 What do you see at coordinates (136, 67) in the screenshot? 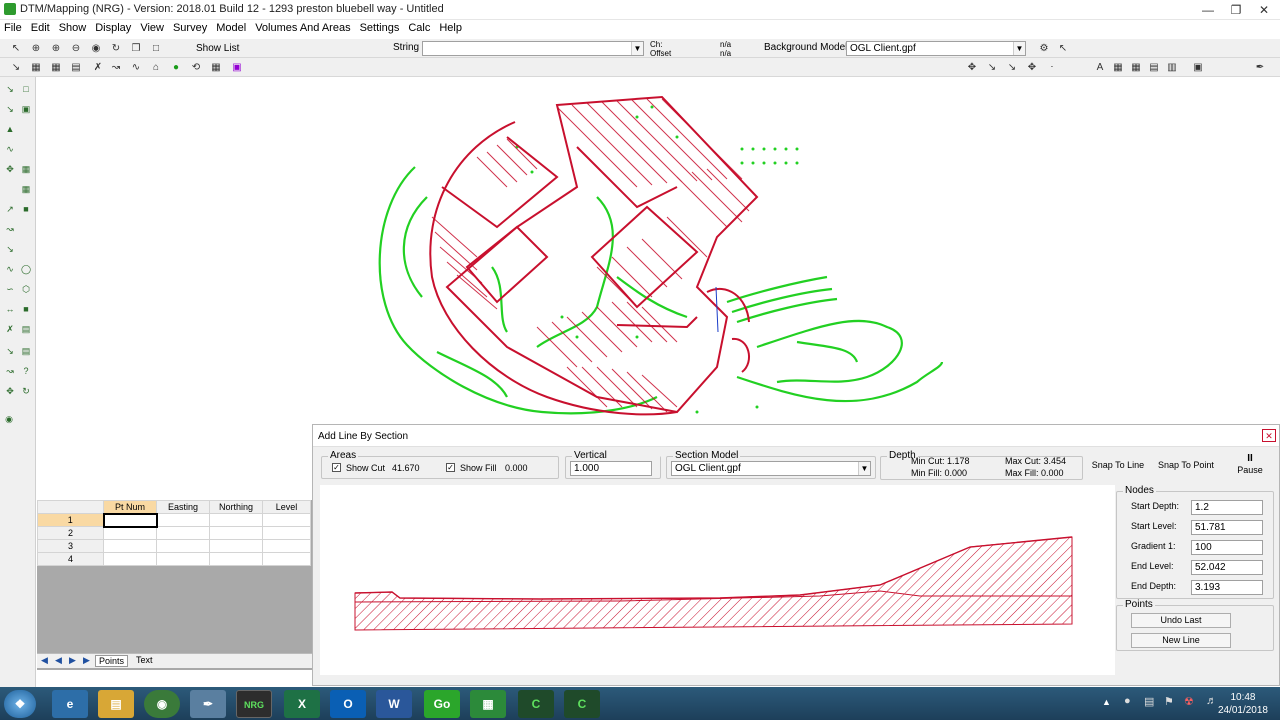
I see `wave-icon: ∿` at bounding box center [136, 67].